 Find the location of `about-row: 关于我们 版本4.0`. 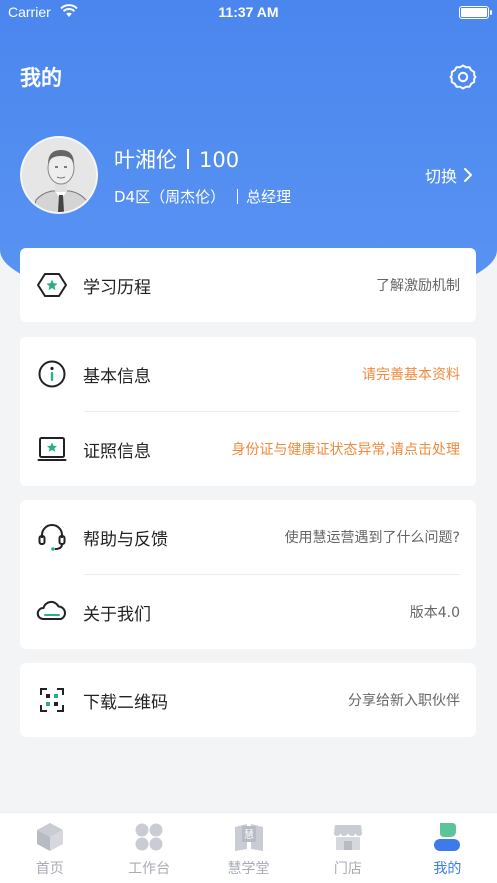

about-row: 关于我们 版本4.0 is located at coordinates (248, 612).